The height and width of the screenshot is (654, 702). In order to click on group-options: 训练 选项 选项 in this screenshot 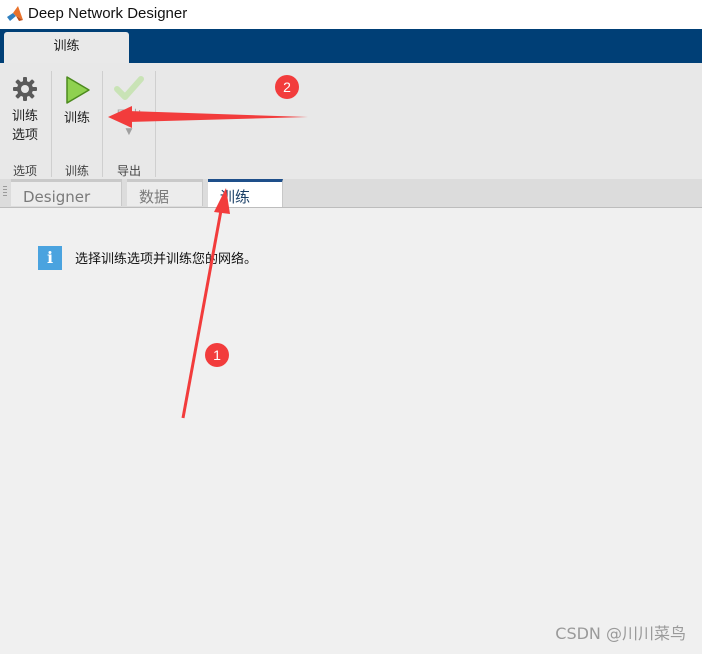, I will do `click(25, 121)`.